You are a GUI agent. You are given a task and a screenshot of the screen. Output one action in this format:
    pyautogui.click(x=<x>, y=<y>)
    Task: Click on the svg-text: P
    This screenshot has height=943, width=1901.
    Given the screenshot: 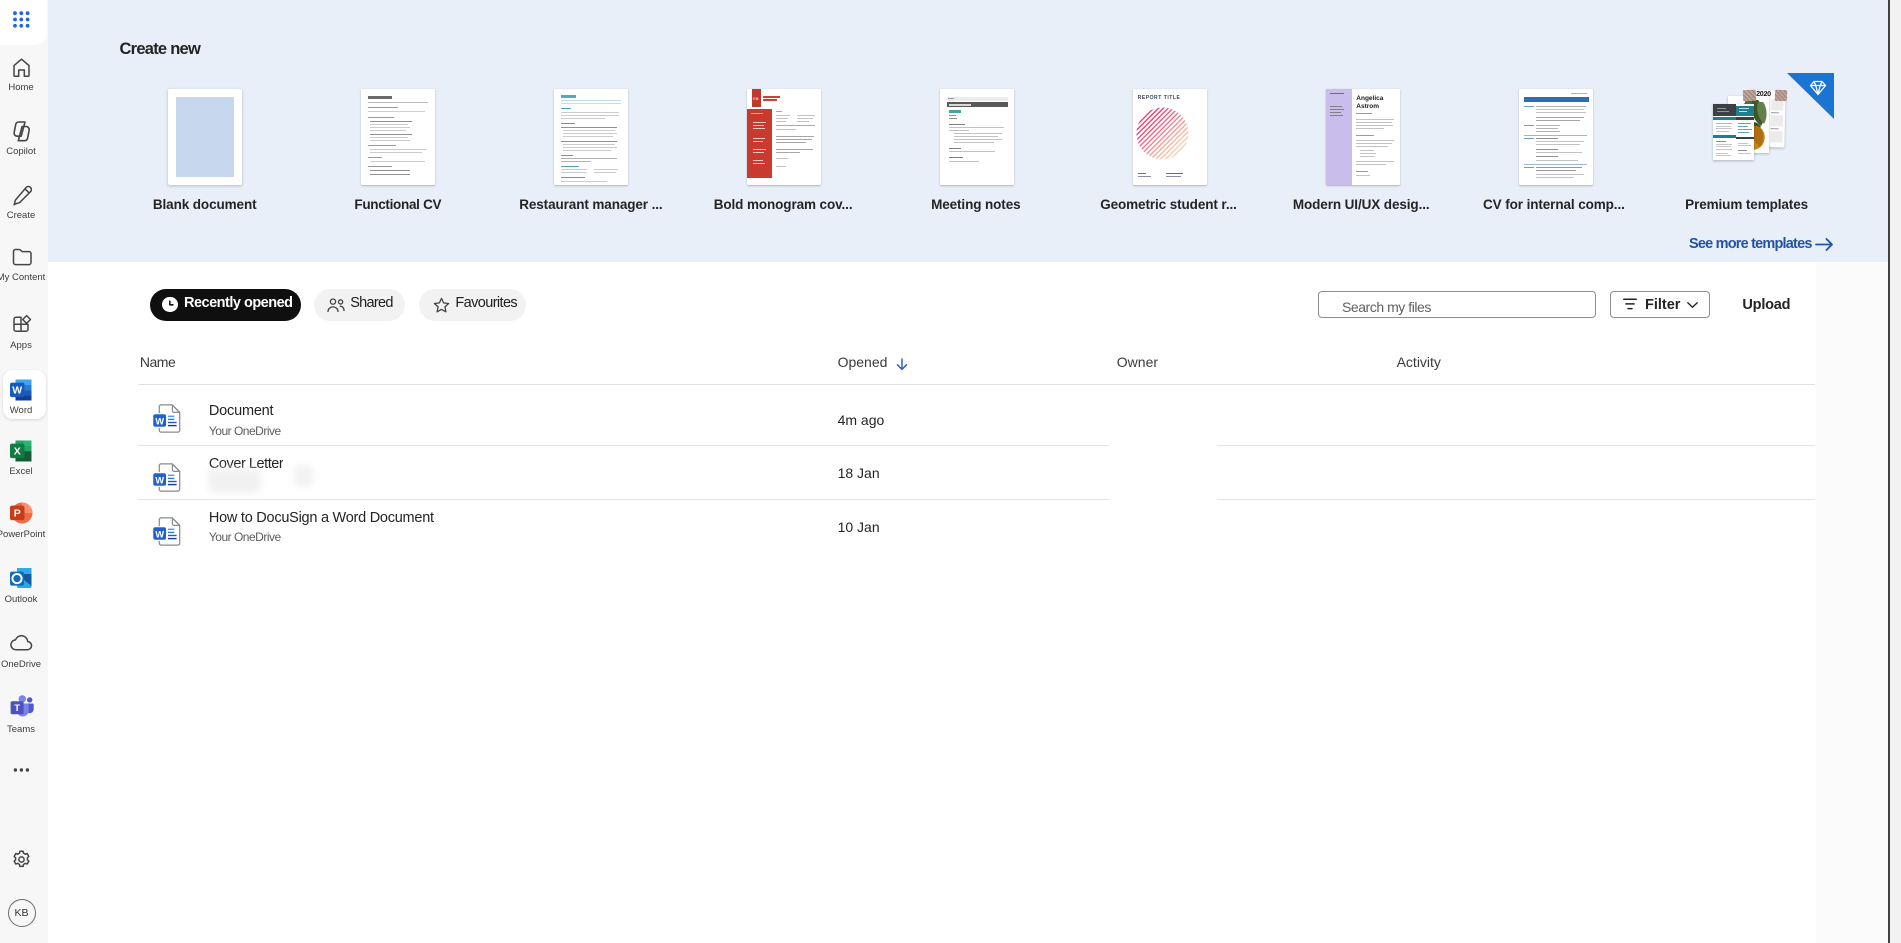 What is the action you would take?
    pyautogui.click(x=17, y=514)
    